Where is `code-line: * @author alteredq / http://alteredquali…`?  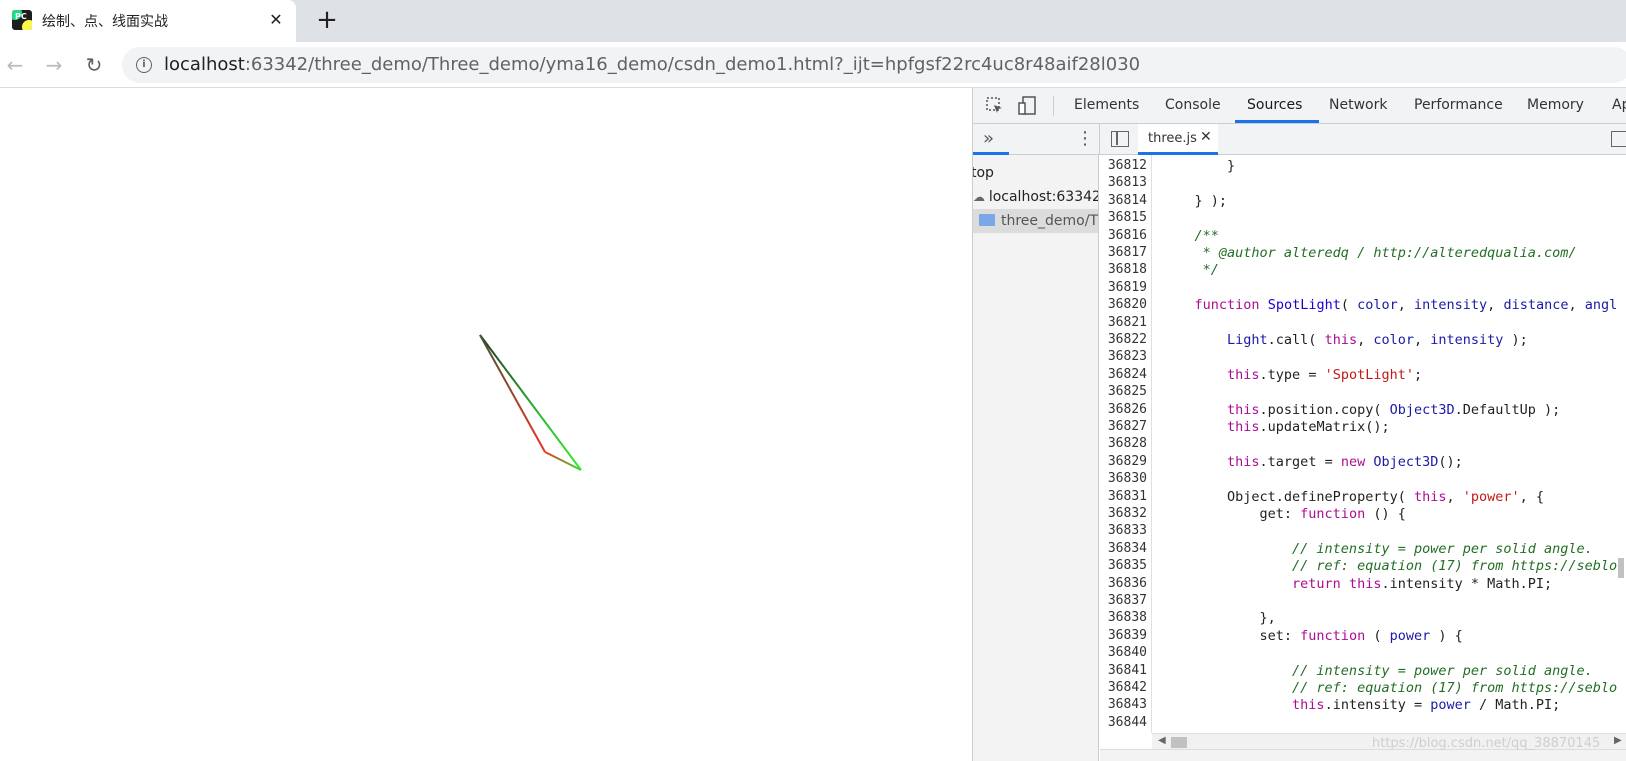
code-line: * @author alteredq / http://alteredquali… is located at coordinates (1369, 253).